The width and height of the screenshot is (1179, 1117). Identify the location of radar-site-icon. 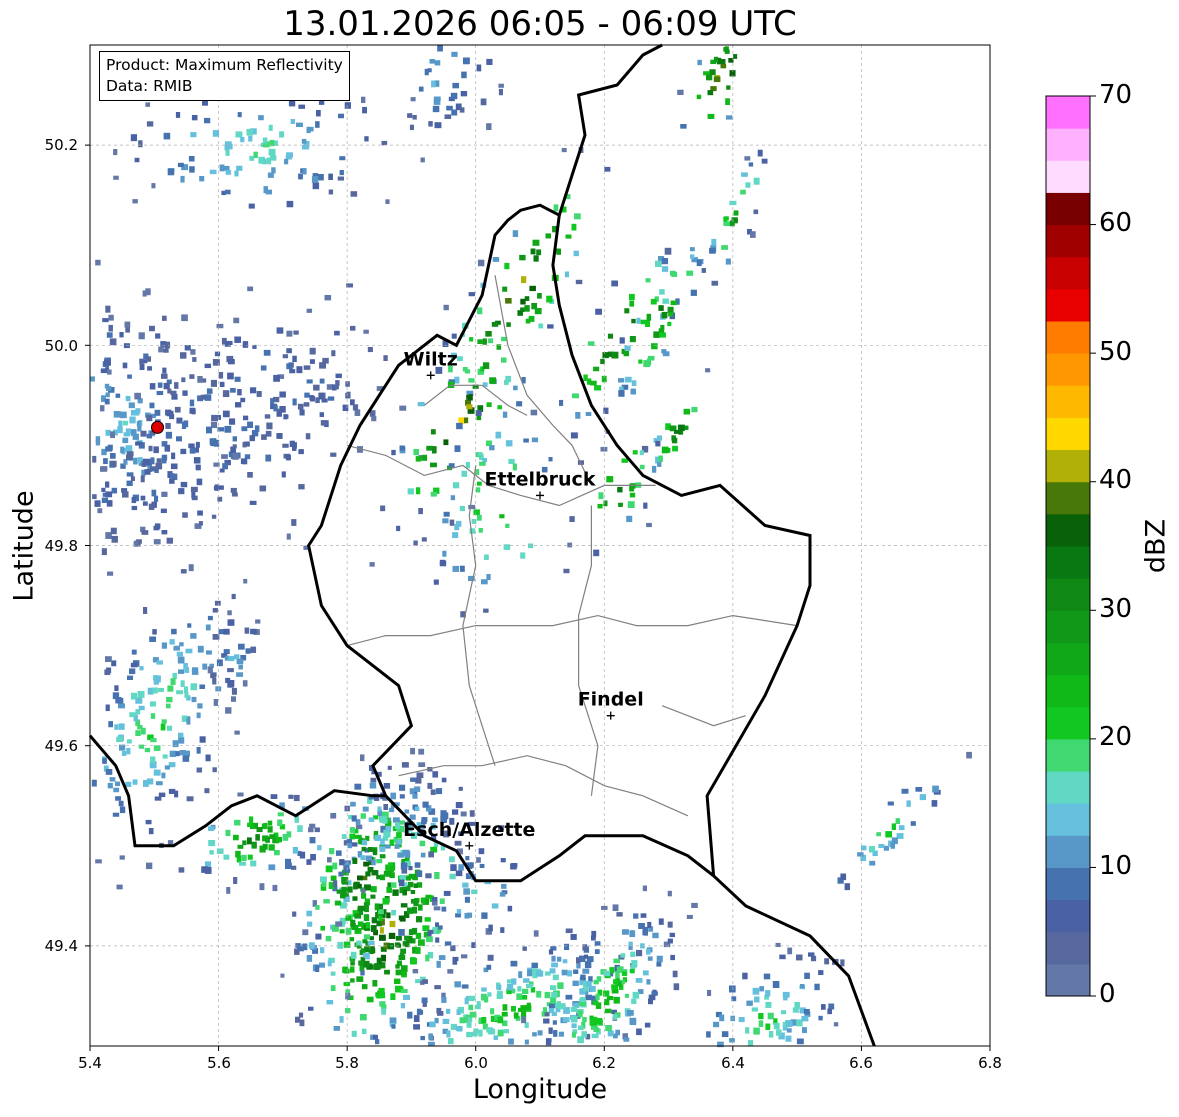
(157, 427).